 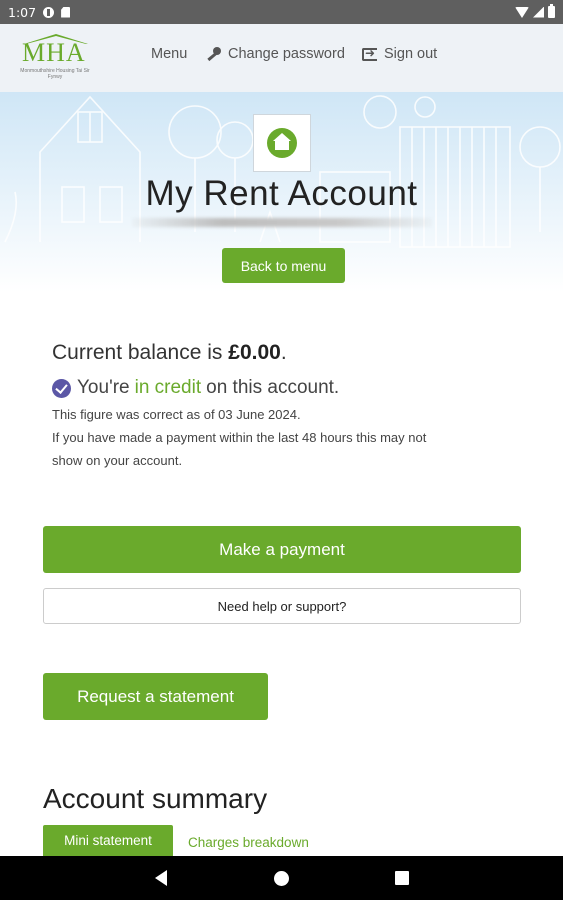 I want to click on help-support-button: Need help or support?, so click(x=282, y=606).